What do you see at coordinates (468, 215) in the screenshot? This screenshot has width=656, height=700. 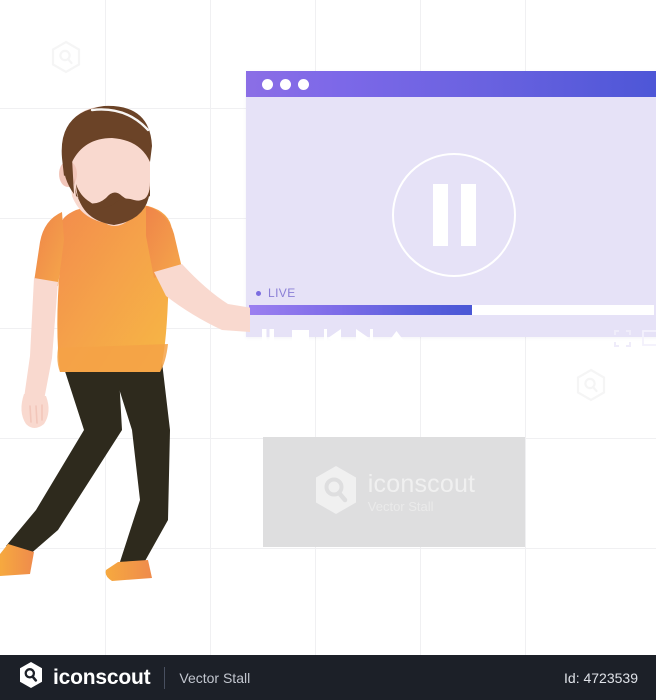 I see `pause-bar-right` at bounding box center [468, 215].